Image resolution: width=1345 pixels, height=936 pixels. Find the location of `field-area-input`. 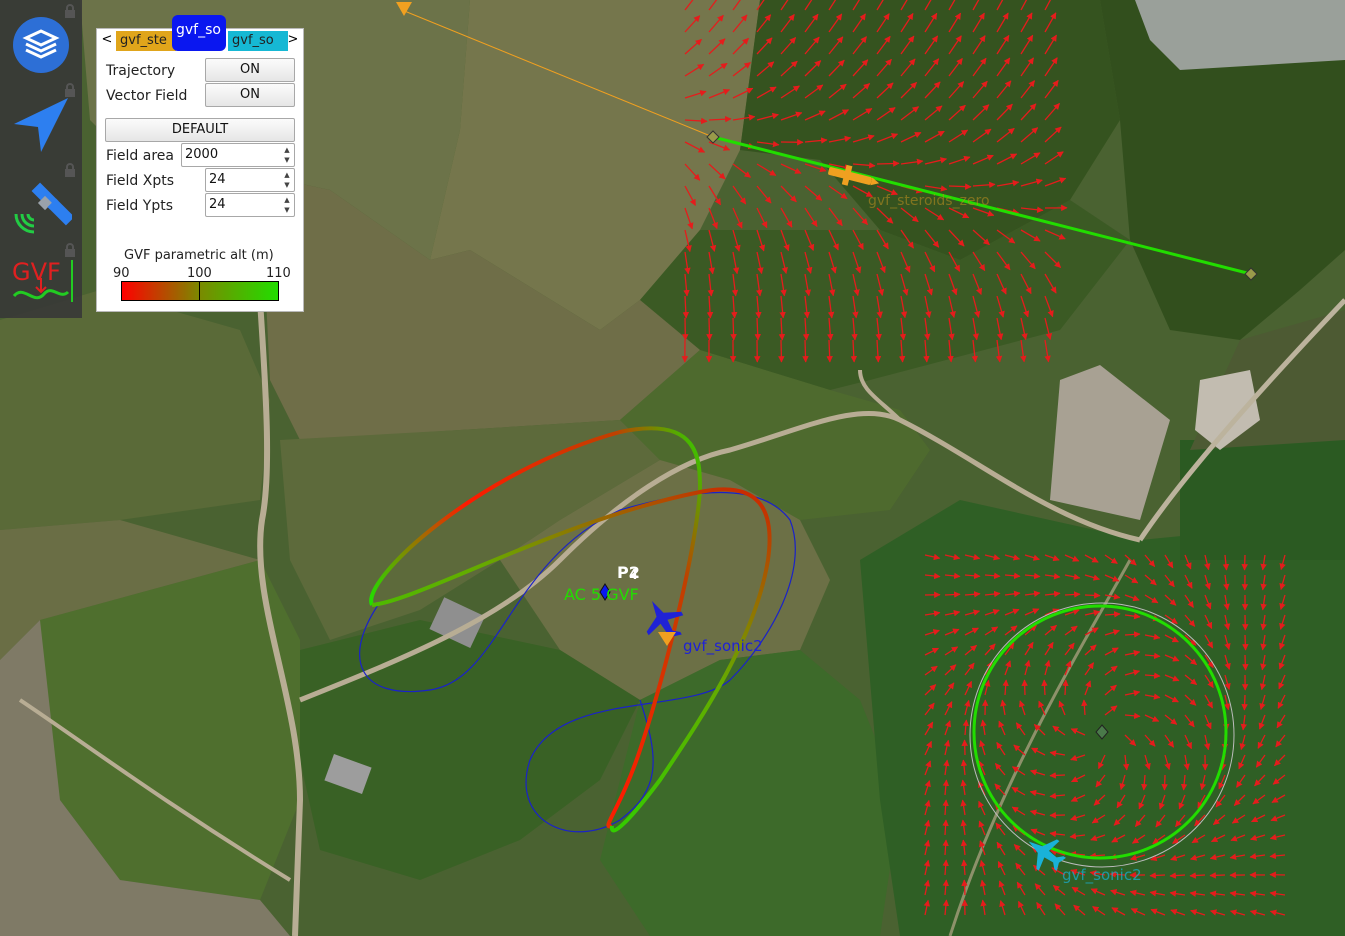

field-area-input is located at coordinates (222, 154).